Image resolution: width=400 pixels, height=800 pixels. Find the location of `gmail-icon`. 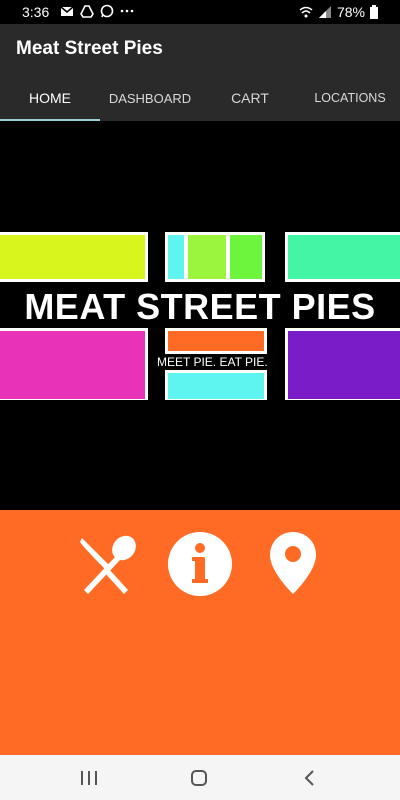

gmail-icon is located at coordinates (67, 11).